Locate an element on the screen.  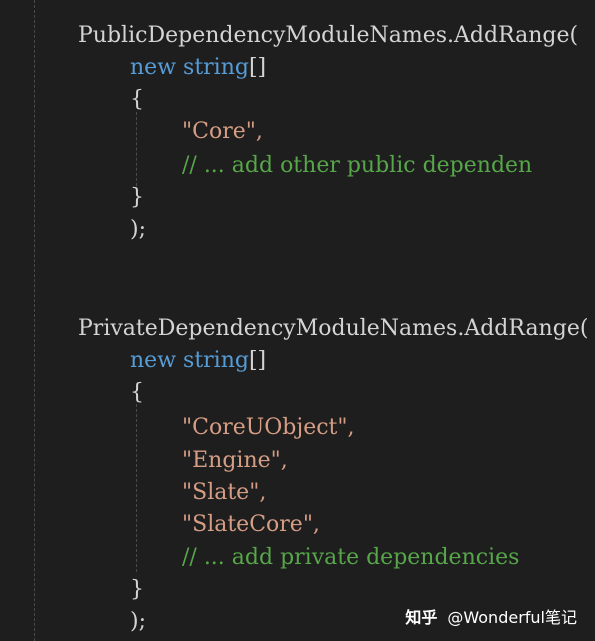
code-line: // ... add private dependencies is located at coordinates (350, 558).